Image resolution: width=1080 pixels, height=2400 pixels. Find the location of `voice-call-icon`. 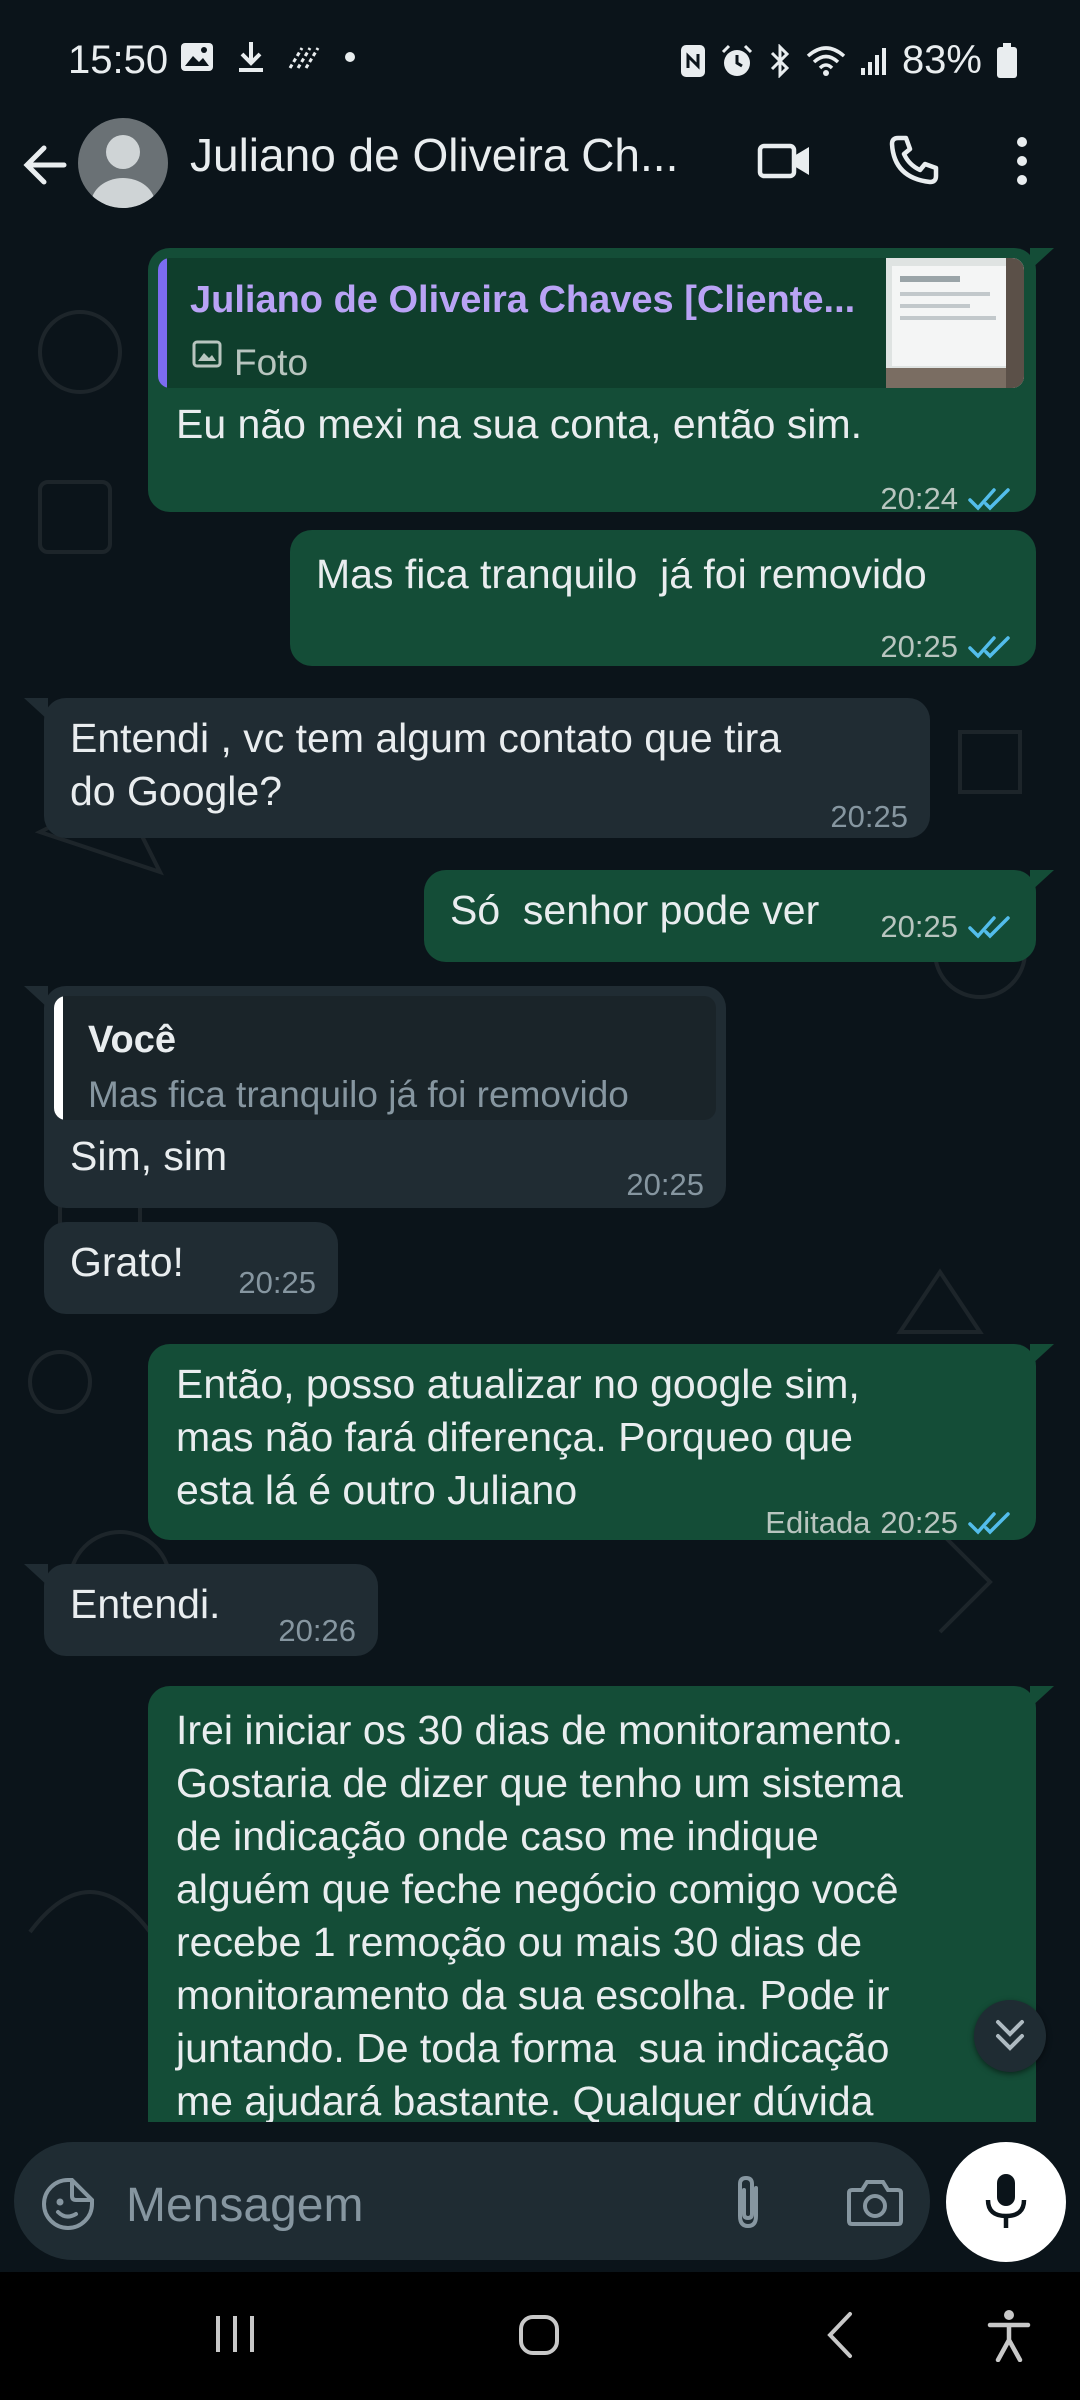

voice-call-icon is located at coordinates (913, 161).